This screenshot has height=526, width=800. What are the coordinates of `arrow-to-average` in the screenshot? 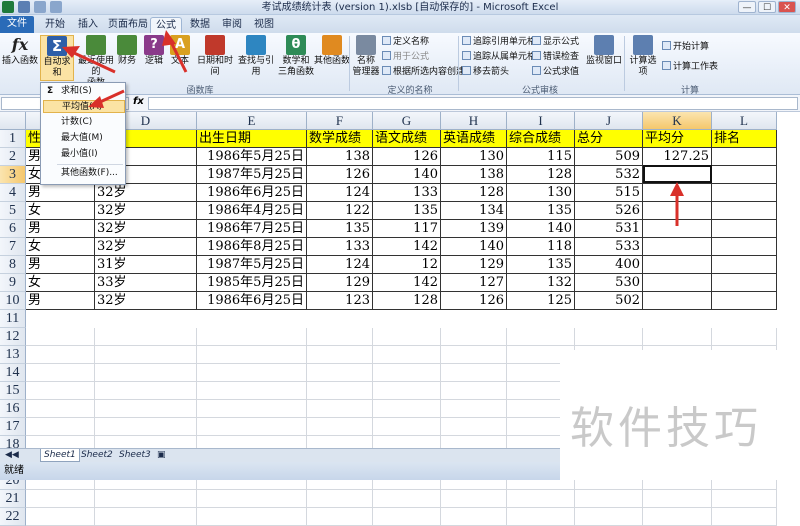 It's located at (112, 96).